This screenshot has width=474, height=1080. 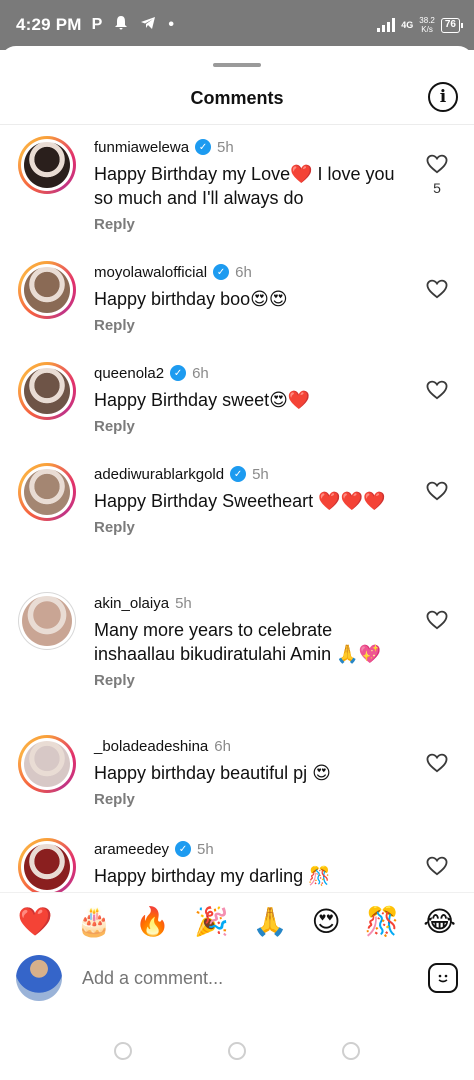 What do you see at coordinates (427, 20) in the screenshot?
I see `speed-value: 38.2` at bounding box center [427, 20].